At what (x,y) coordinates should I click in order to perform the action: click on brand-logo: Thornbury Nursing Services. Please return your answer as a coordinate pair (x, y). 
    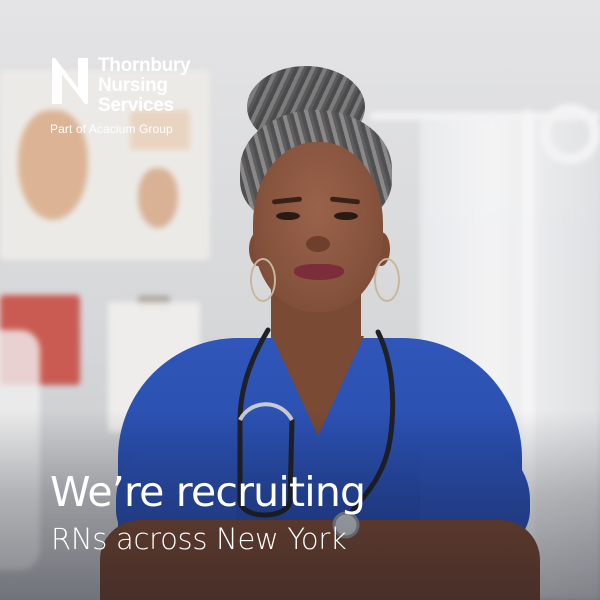
    Looking at the image, I should click on (120, 85).